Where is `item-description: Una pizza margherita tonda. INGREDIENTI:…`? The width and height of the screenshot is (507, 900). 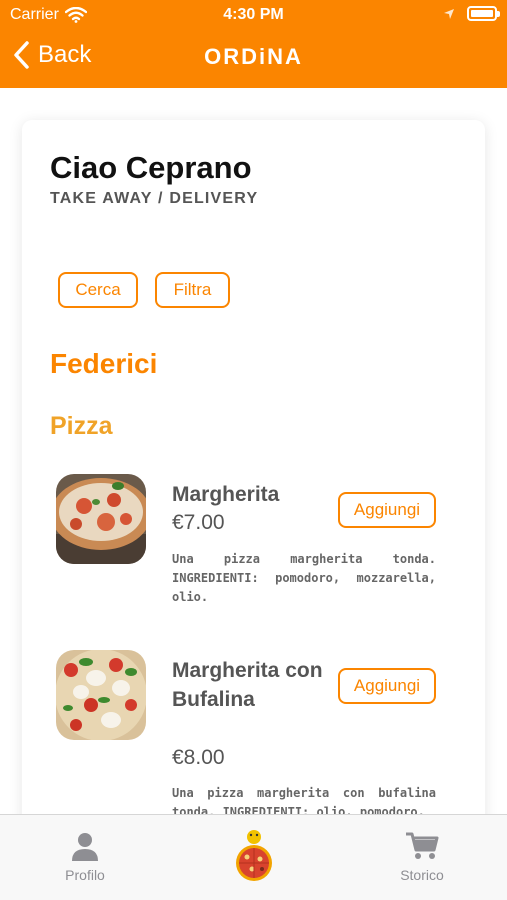 item-description: Una pizza margherita tonda. INGREDIENTI:… is located at coordinates (304, 578).